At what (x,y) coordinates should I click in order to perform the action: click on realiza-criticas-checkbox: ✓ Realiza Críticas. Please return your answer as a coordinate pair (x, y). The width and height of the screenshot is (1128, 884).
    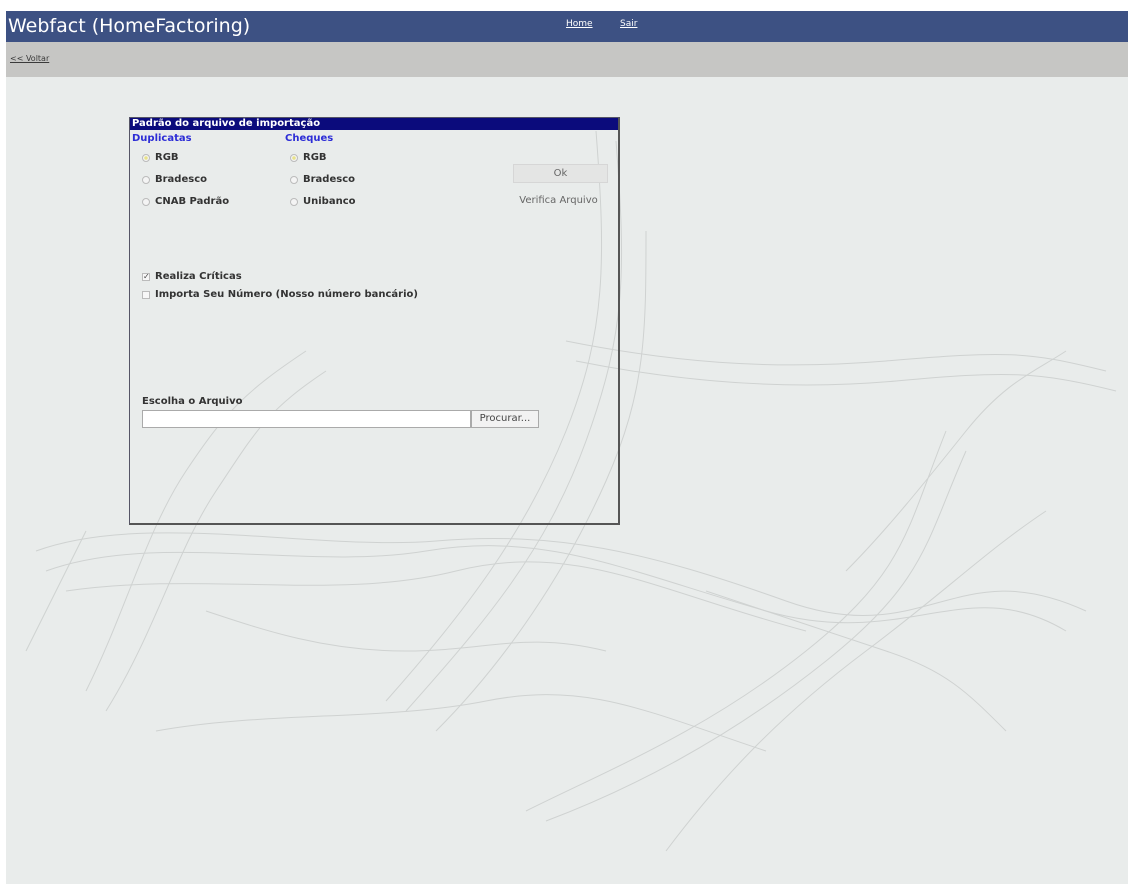
    Looking at the image, I should click on (192, 276).